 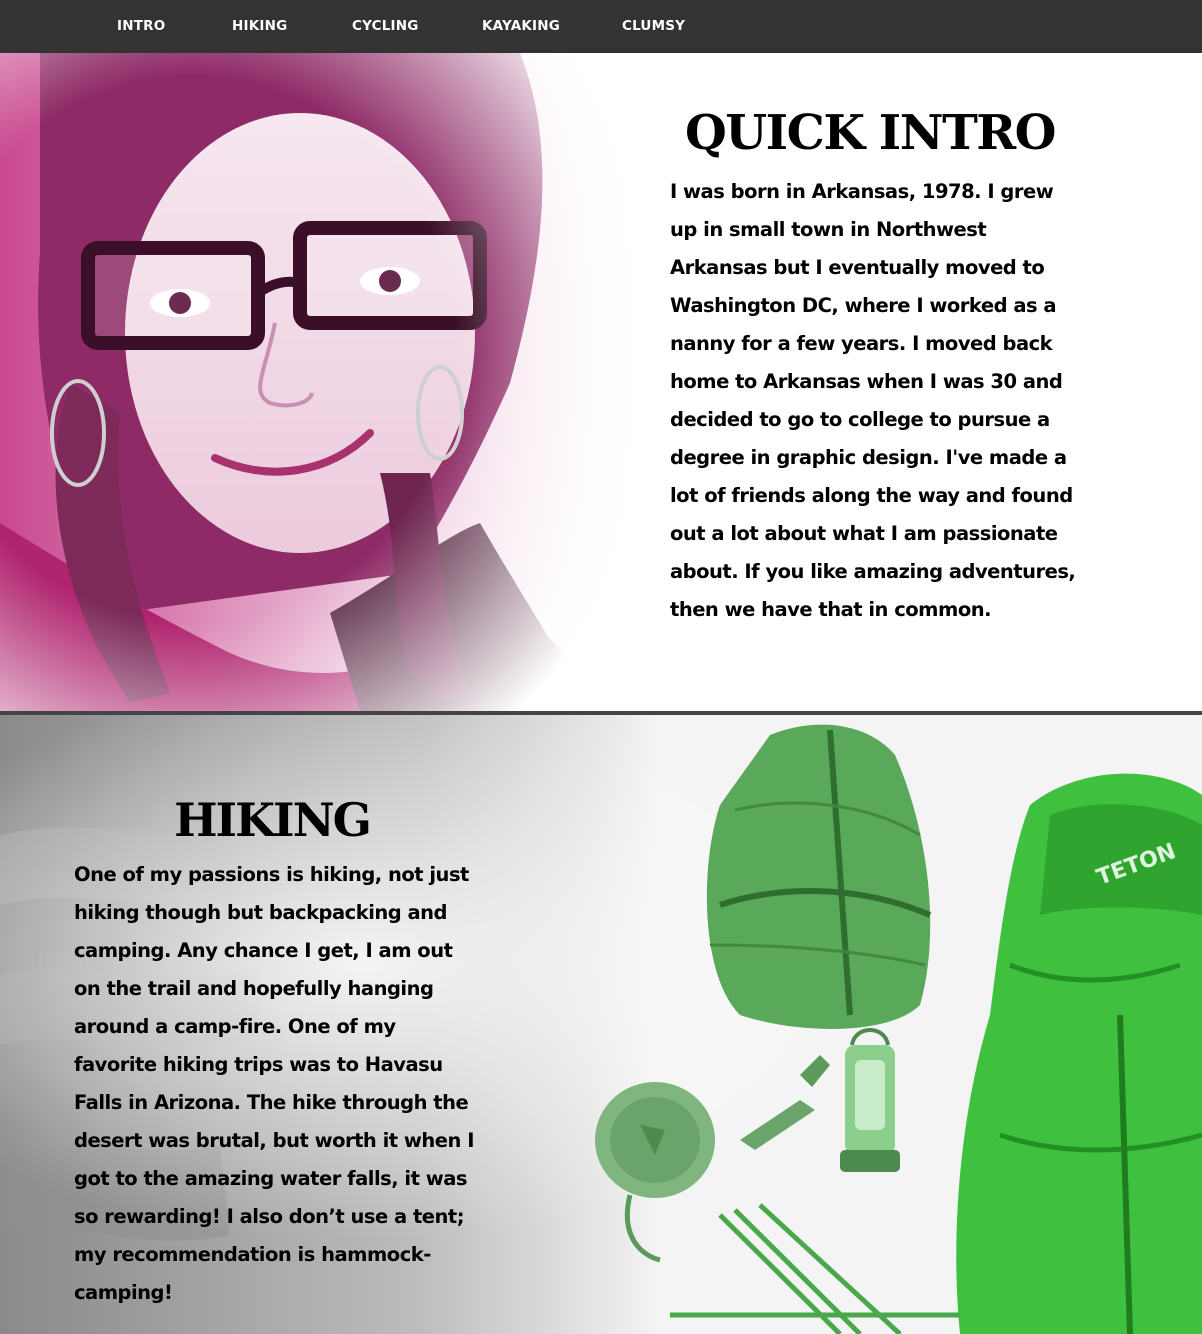 I want to click on nav-link-intro: INTRO, so click(x=141, y=26).